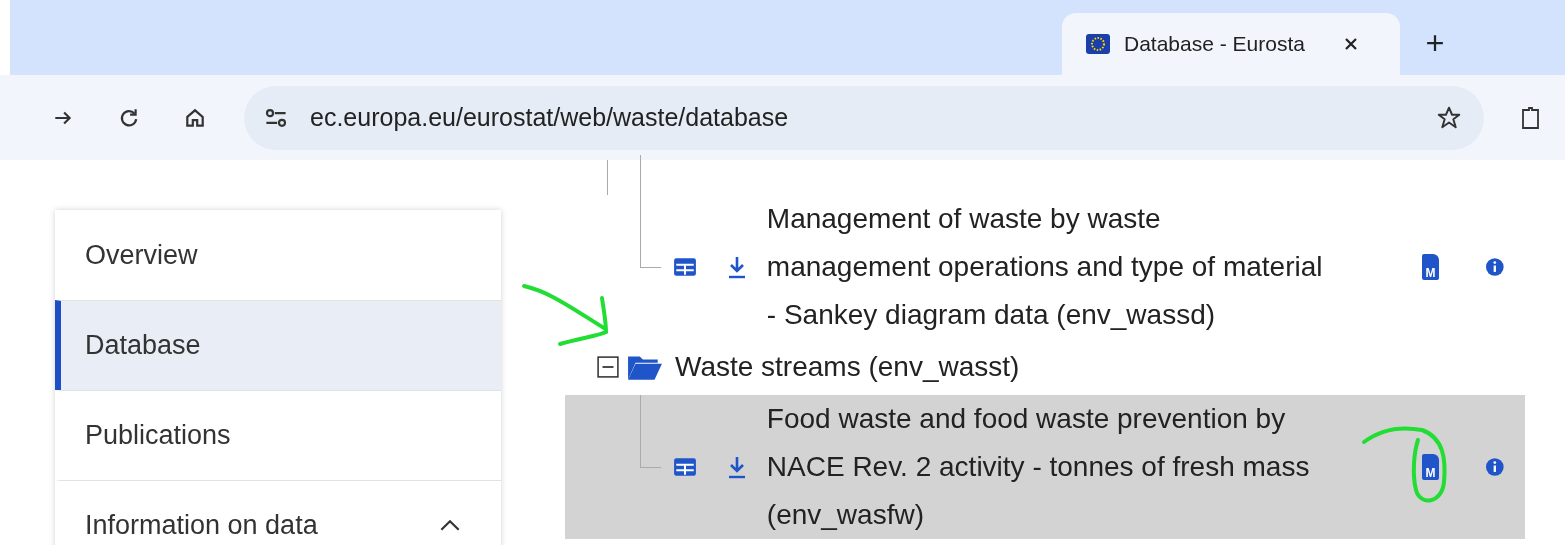  Describe the element at coordinates (129, 117) in the screenshot. I see `reload-icon` at that location.